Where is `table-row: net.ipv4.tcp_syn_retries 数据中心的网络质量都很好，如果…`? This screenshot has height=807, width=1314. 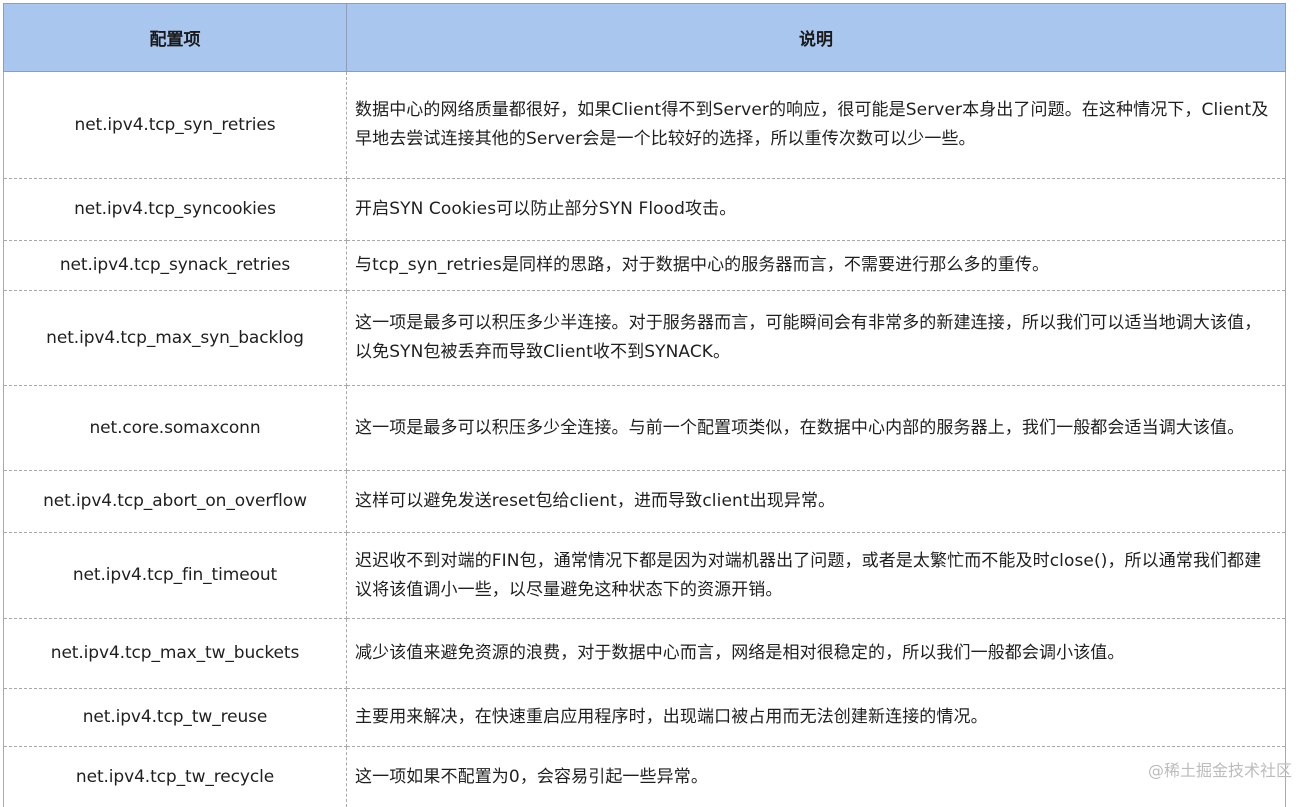
table-row: net.ipv4.tcp_syn_retries 数据中心的网络质量都很好，如果… is located at coordinates (645, 125).